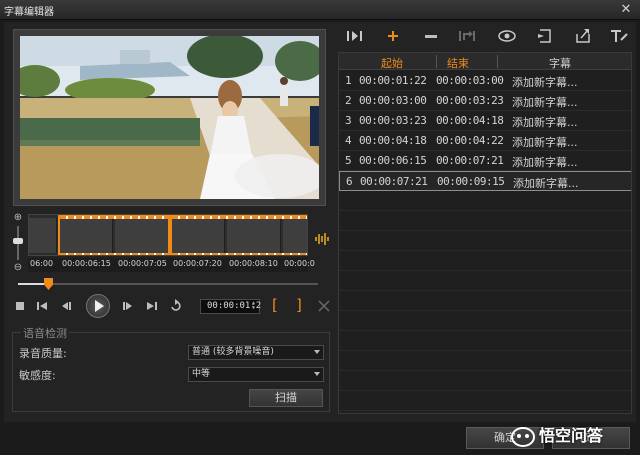  Describe the element at coordinates (20, 306) in the screenshot. I see `stop-icon` at that location.